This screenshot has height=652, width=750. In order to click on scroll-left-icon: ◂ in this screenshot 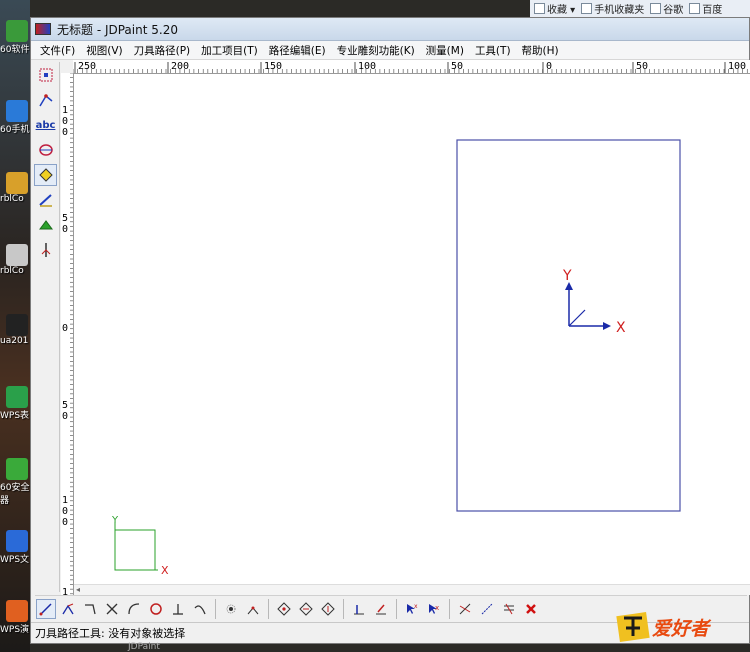, I will do `click(78, 589)`.